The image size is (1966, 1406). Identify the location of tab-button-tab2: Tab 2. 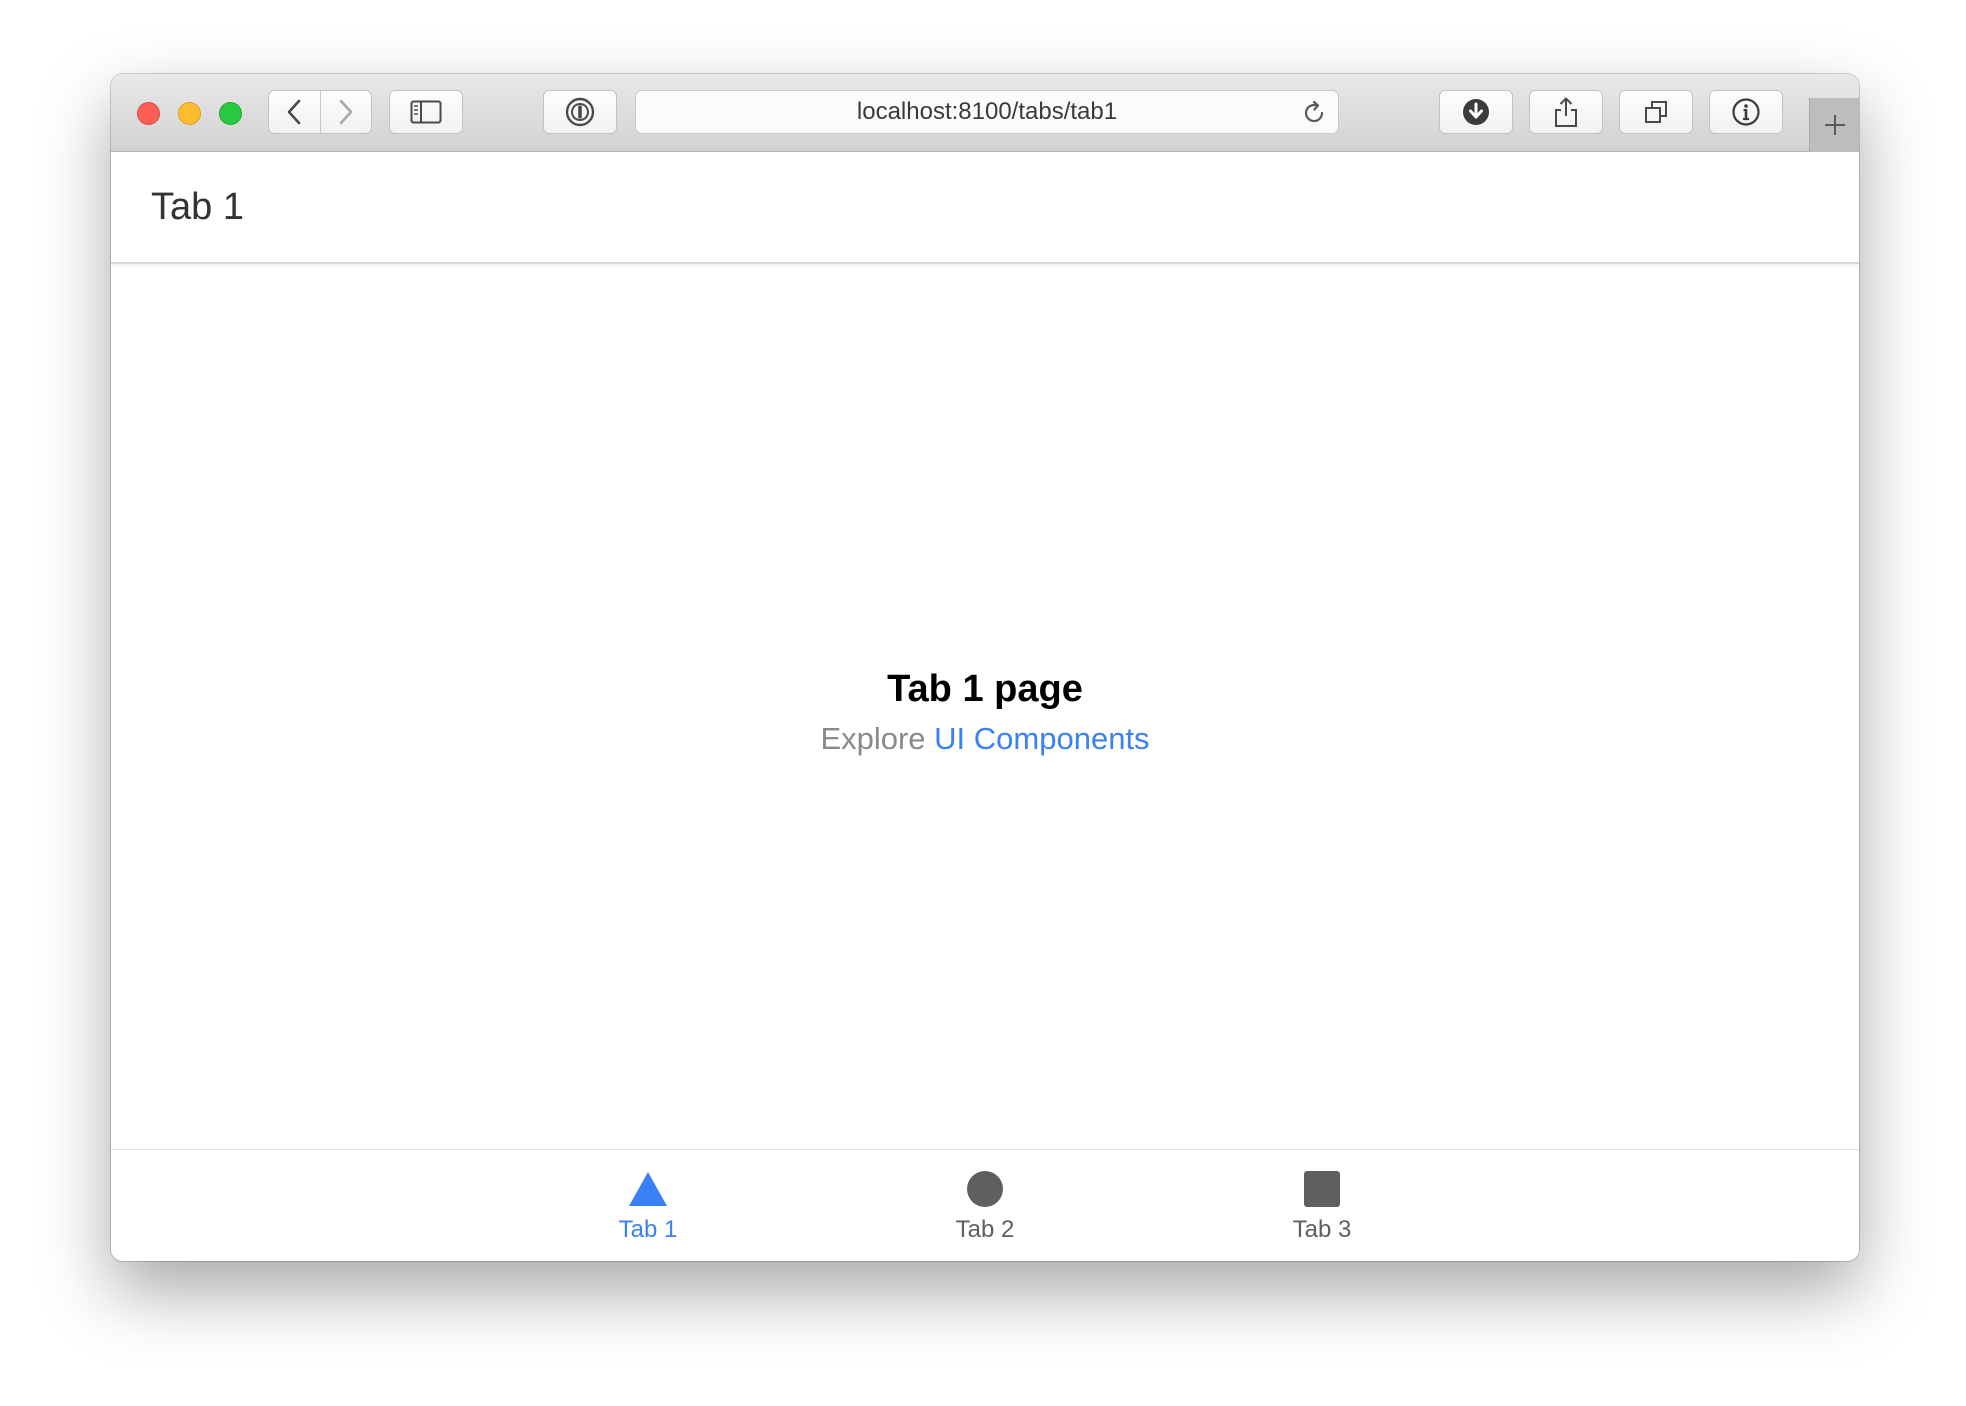
(985, 1210).